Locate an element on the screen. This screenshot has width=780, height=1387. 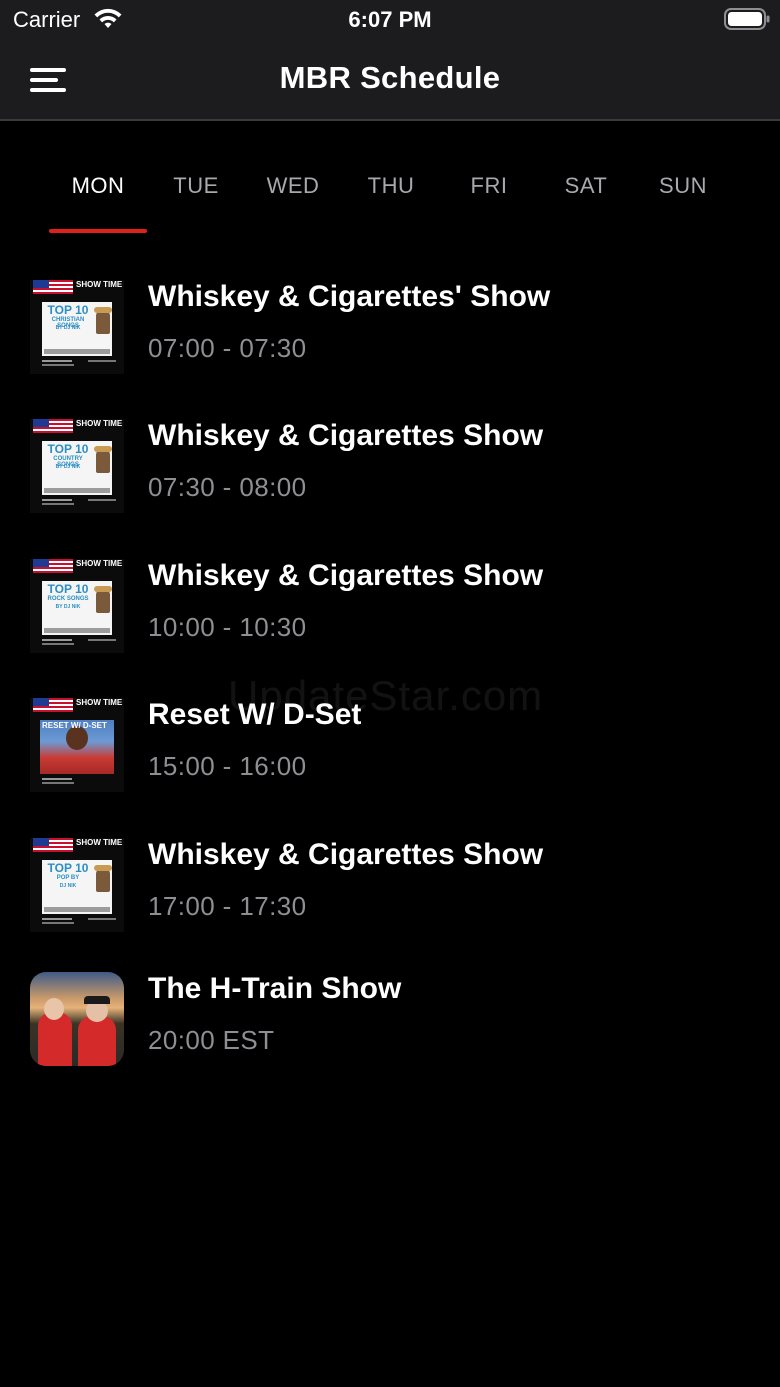
tab-thu: THU is located at coordinates (391, 186).